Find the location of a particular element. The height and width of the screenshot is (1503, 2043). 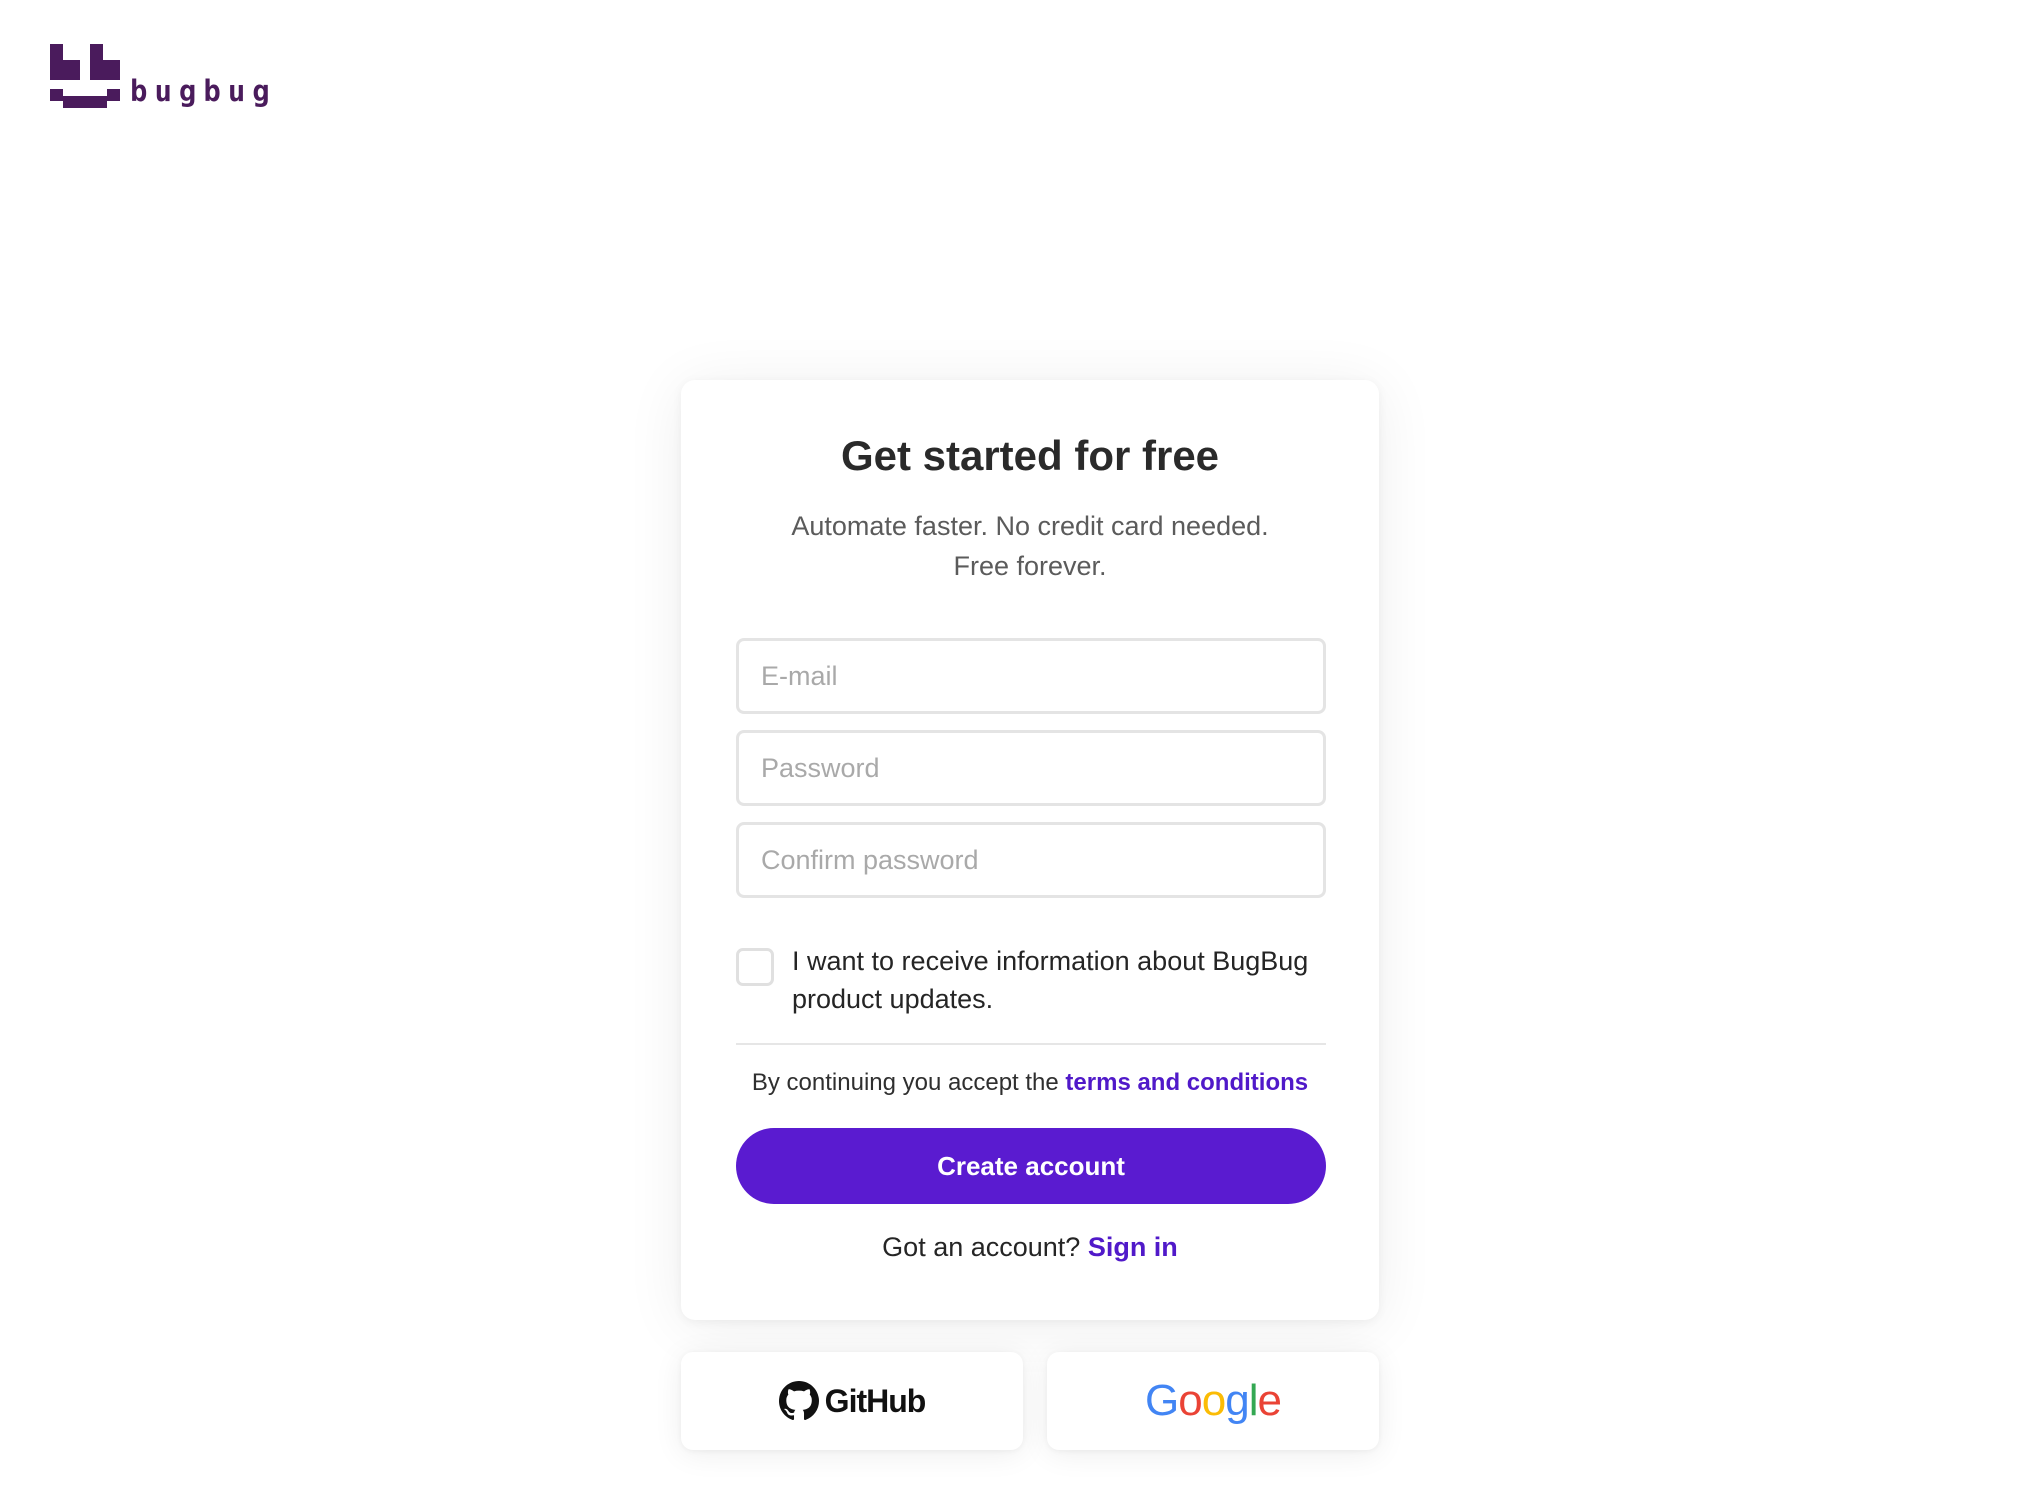

bugbug-logo-mark: bugbug is located at coordinates (163, 76).